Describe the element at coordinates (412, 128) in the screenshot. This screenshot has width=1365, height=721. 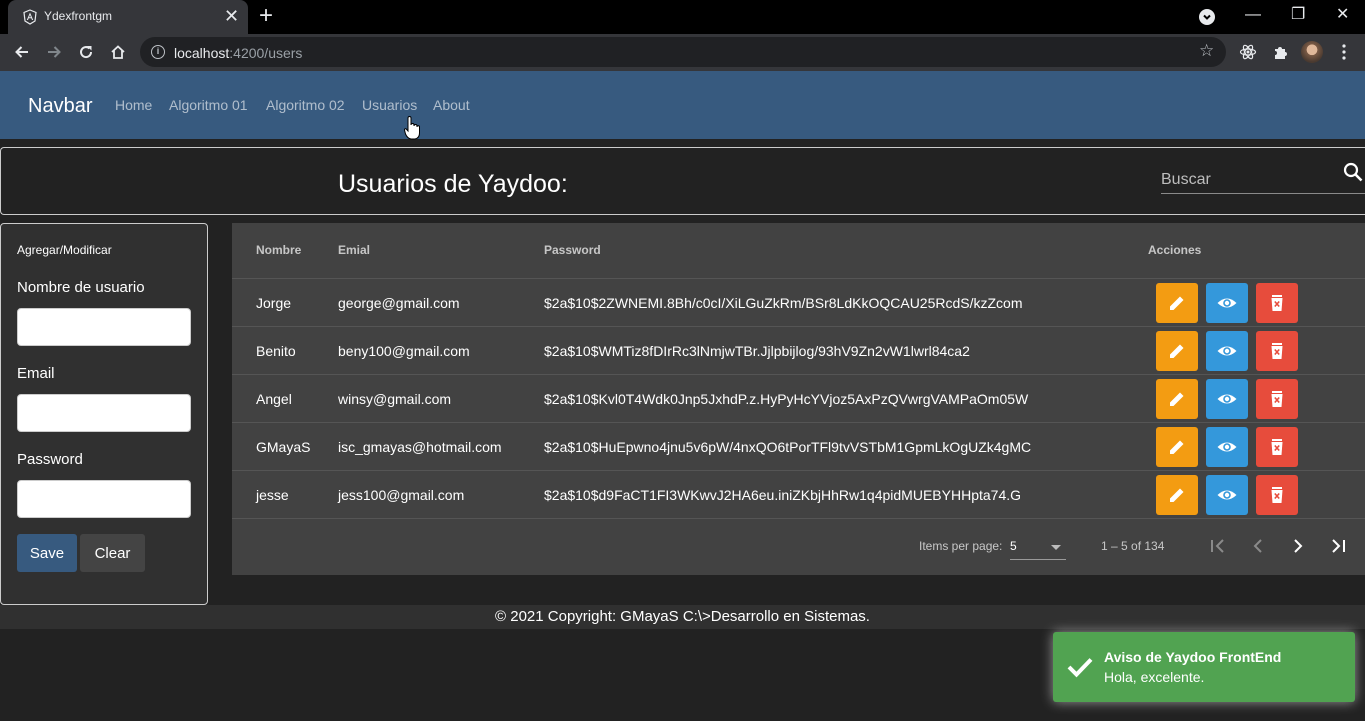
I see `hand-cursor-icon` at that location.